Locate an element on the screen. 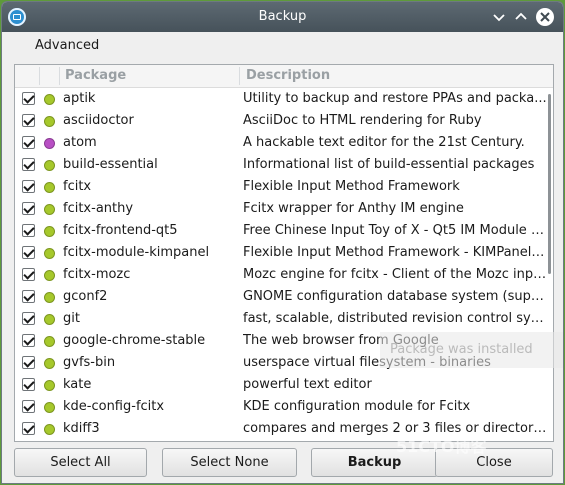  close-icon is located at coordinates (545, 17).